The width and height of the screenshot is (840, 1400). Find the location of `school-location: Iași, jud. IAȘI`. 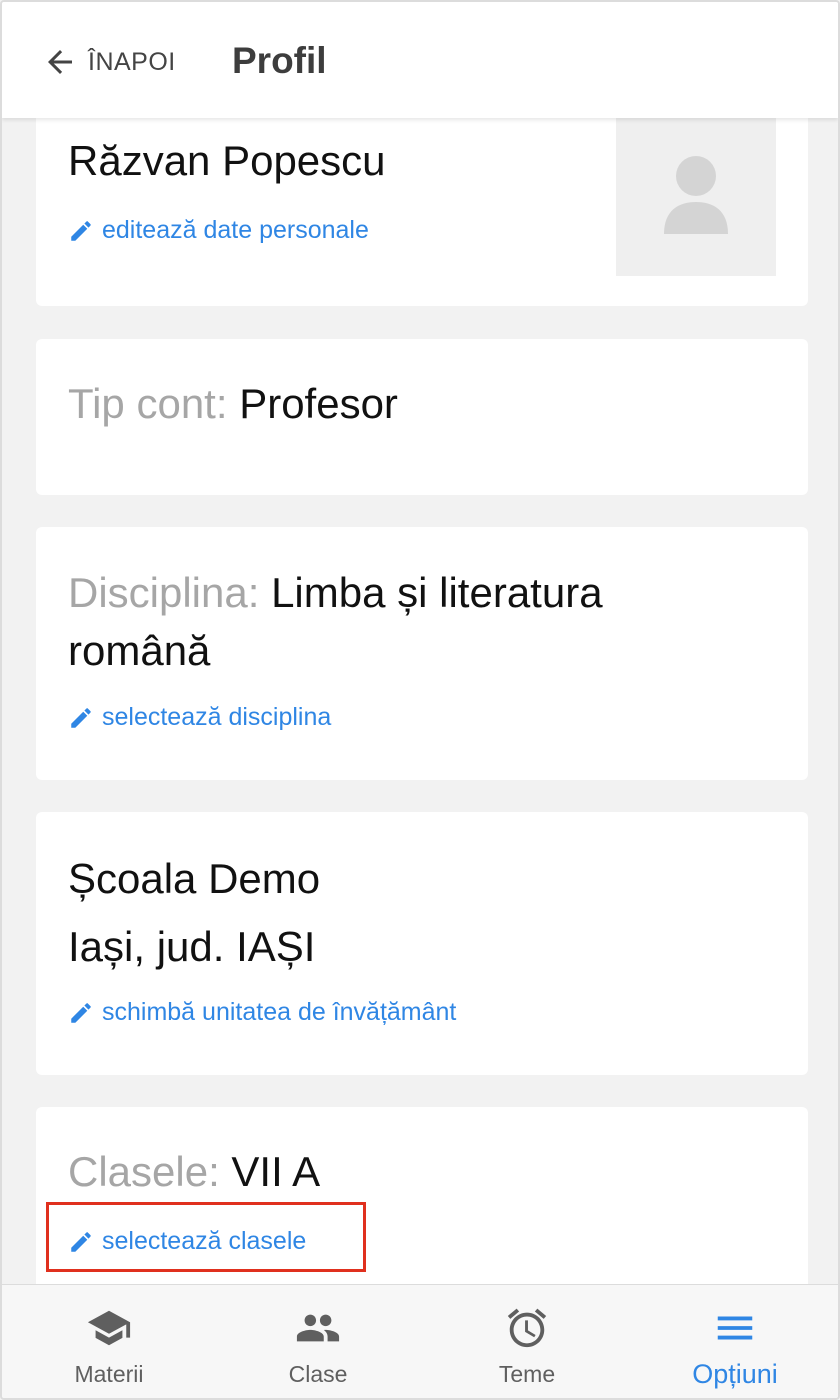

school-location: Iași, jud. IAȘI is located at coordinates (192, 946).